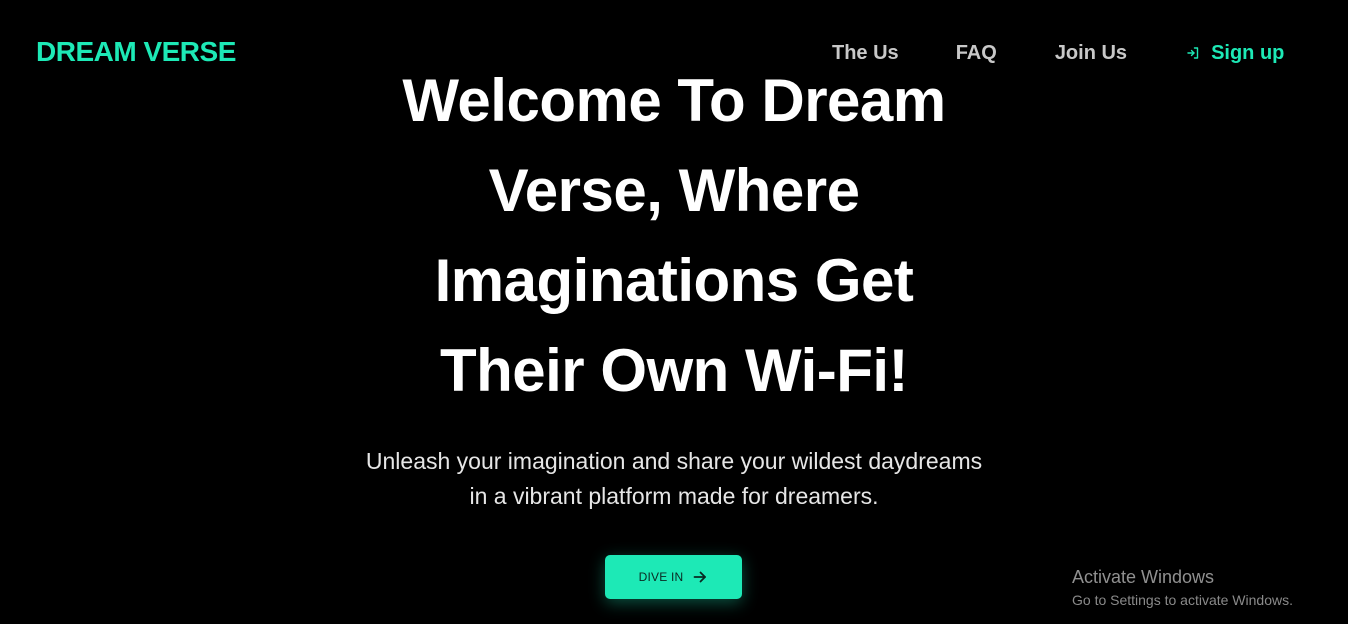 The width and height of the screenshot is (1348, 624). Describe the element at coordinates (700, 577) in the screenshot. I see `arrow-right-icon` at that location.